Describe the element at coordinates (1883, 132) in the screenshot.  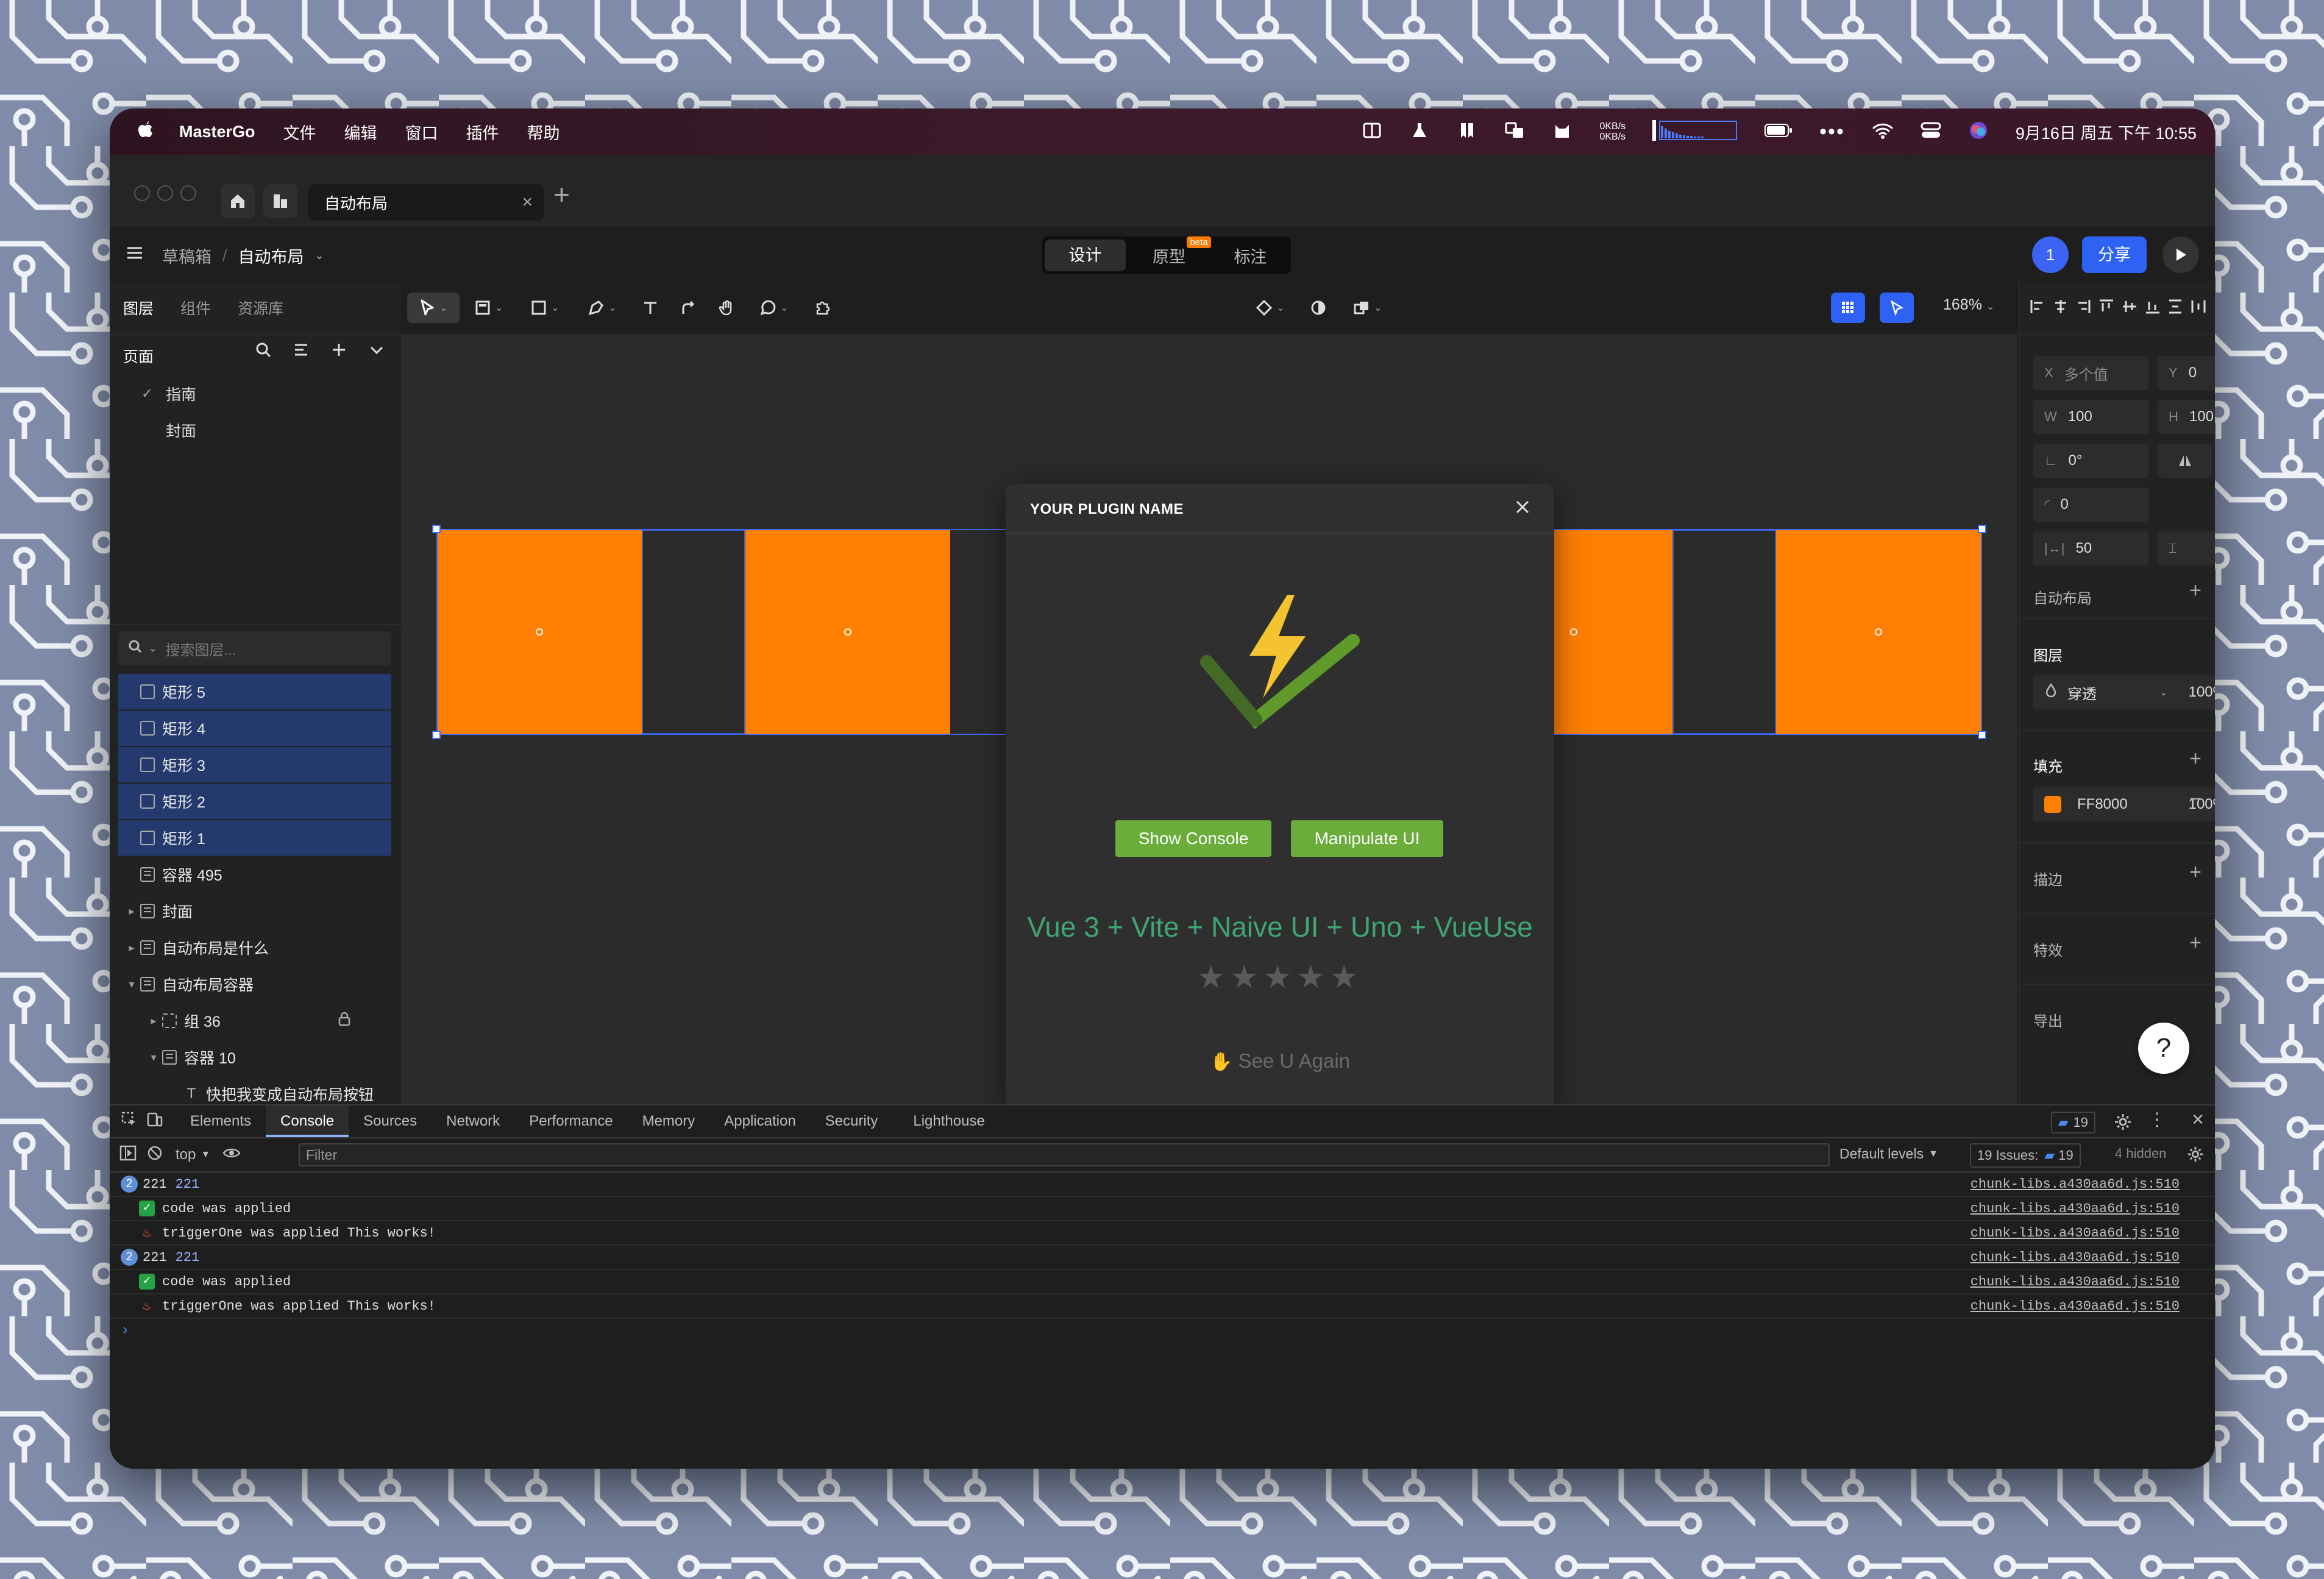
I see `wifi-icon` at that location.